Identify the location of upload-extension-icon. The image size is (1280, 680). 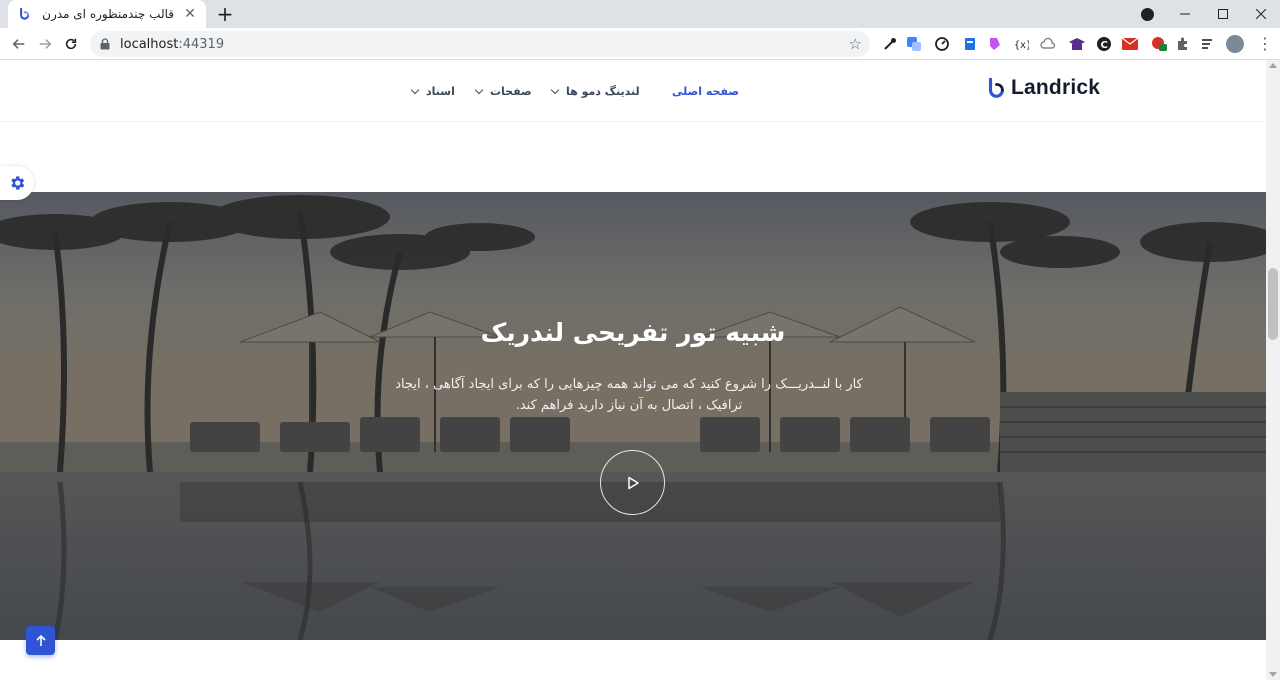
(970, 44).